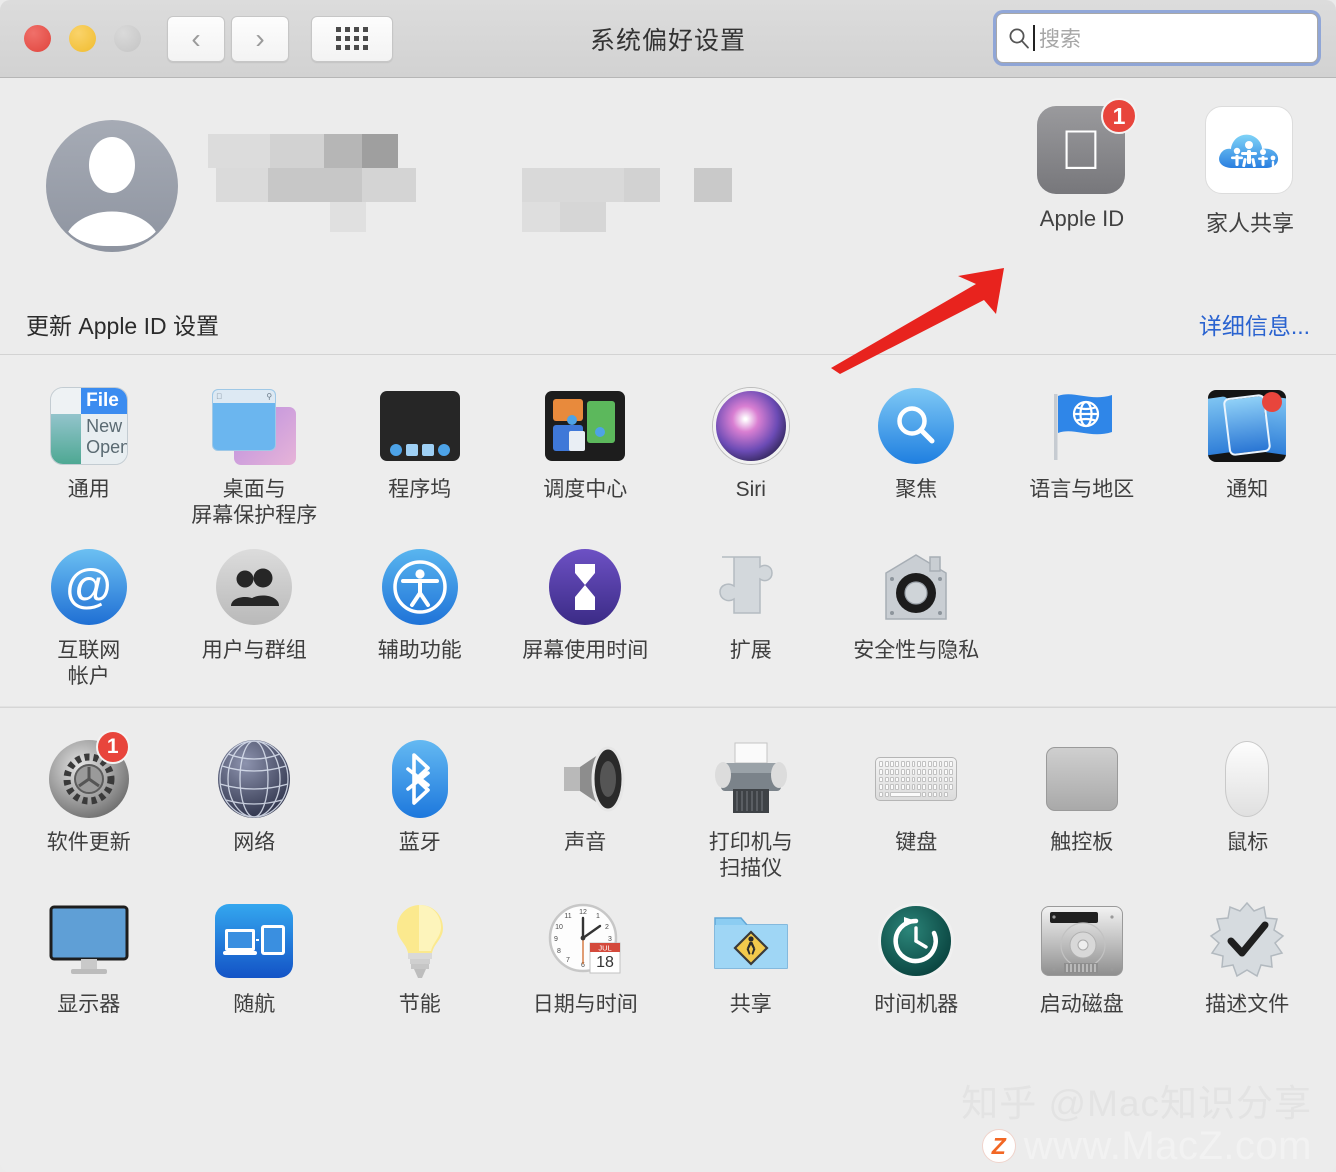 This screenshot has width=1336, height=1172. Describe the element at coordinates (254, 426) in the screenshot. I see `desktop-screensaver-icon: ⚲` at that location.